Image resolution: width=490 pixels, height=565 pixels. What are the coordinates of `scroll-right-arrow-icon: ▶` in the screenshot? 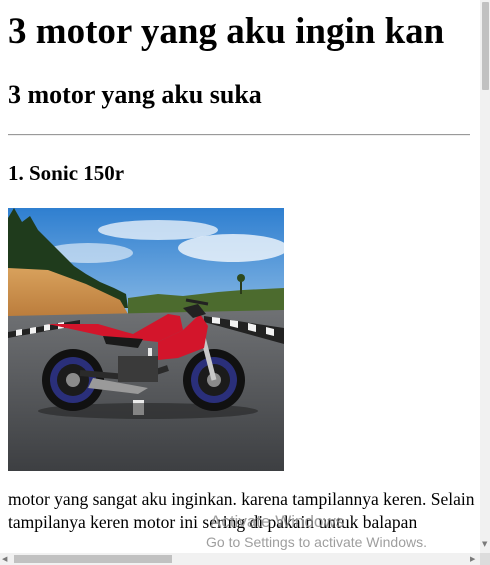 It's located at (472, 559).